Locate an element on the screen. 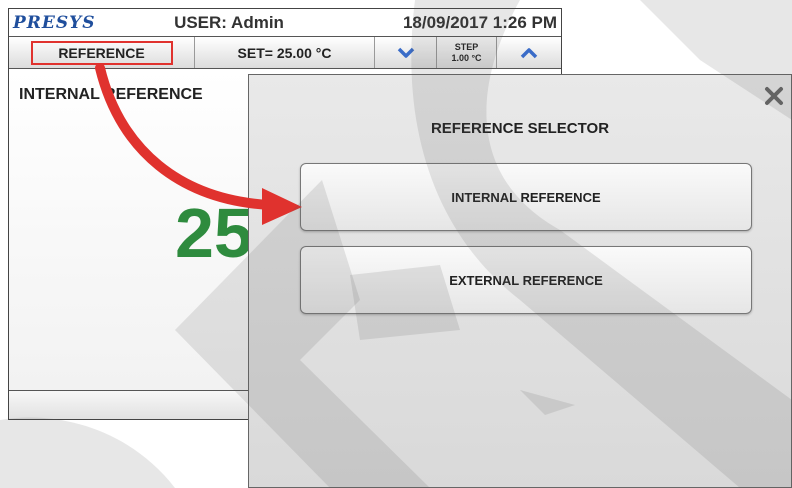  close-icon is located at coordinates (774, 96).